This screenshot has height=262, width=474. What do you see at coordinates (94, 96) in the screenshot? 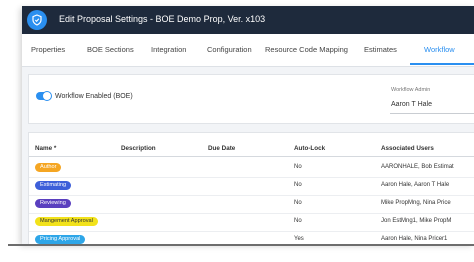
I see `workflow-enabled-label: Workflow Enabled (BOE)` at bounding box center [94, 96].